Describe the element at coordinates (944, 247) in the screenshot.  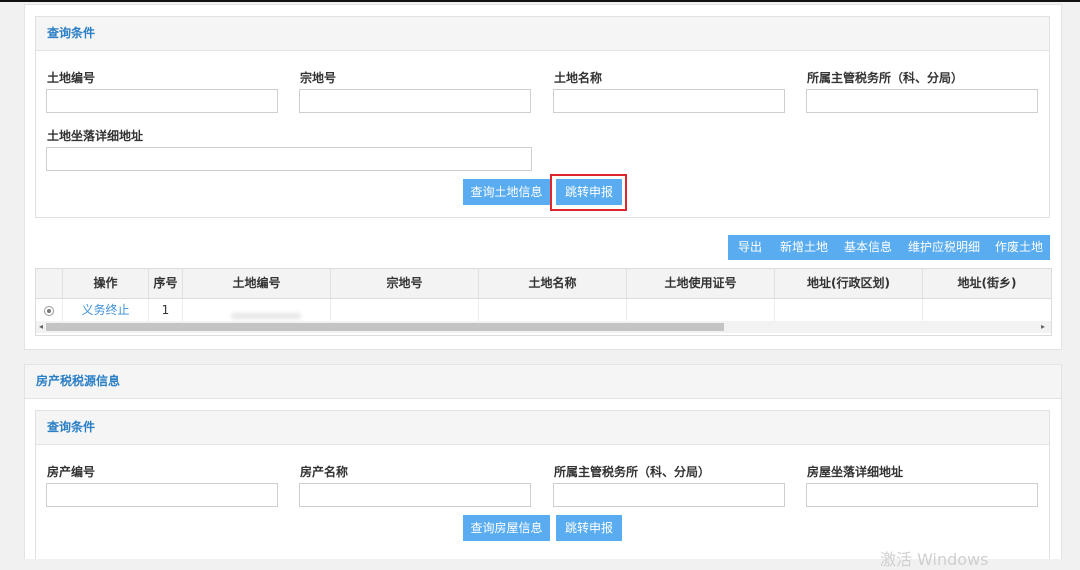
I see `maintain-taxable-button: 维护应税明细` at that location.